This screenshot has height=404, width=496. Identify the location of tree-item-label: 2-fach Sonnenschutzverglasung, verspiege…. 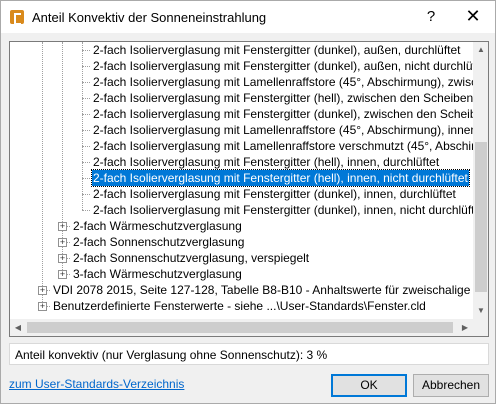
(191, 258).